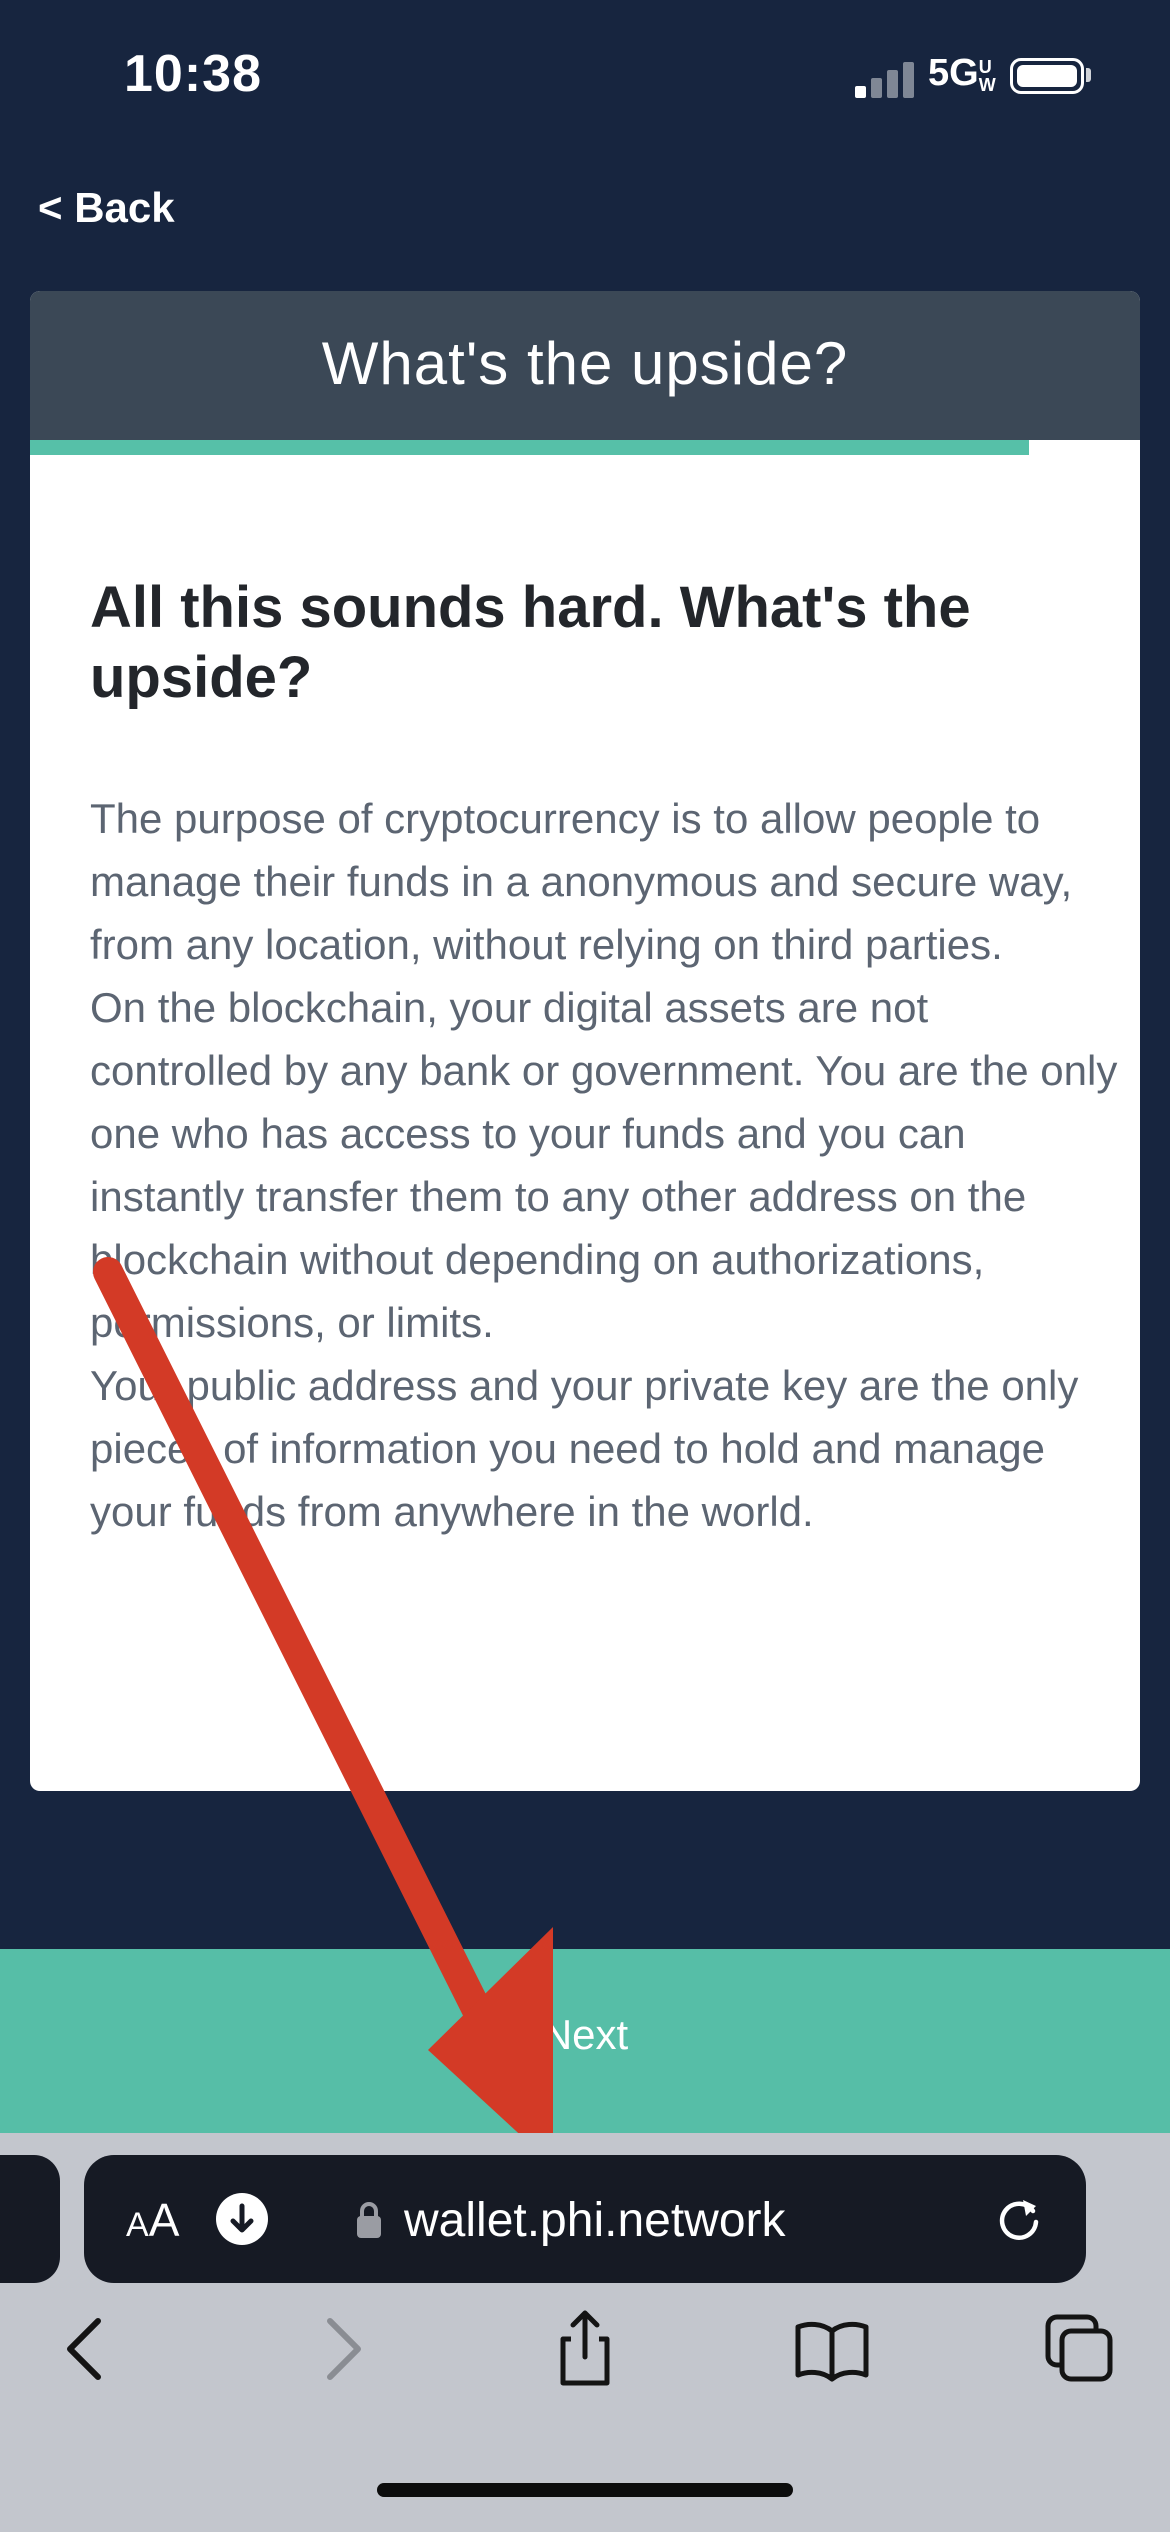 The height and width of the screenshot is (2532, 1170). What do you see at coordinates (164, 2220) in the screenshot?
I see `aa-big-label: A` at bounding box center [164, 2220].